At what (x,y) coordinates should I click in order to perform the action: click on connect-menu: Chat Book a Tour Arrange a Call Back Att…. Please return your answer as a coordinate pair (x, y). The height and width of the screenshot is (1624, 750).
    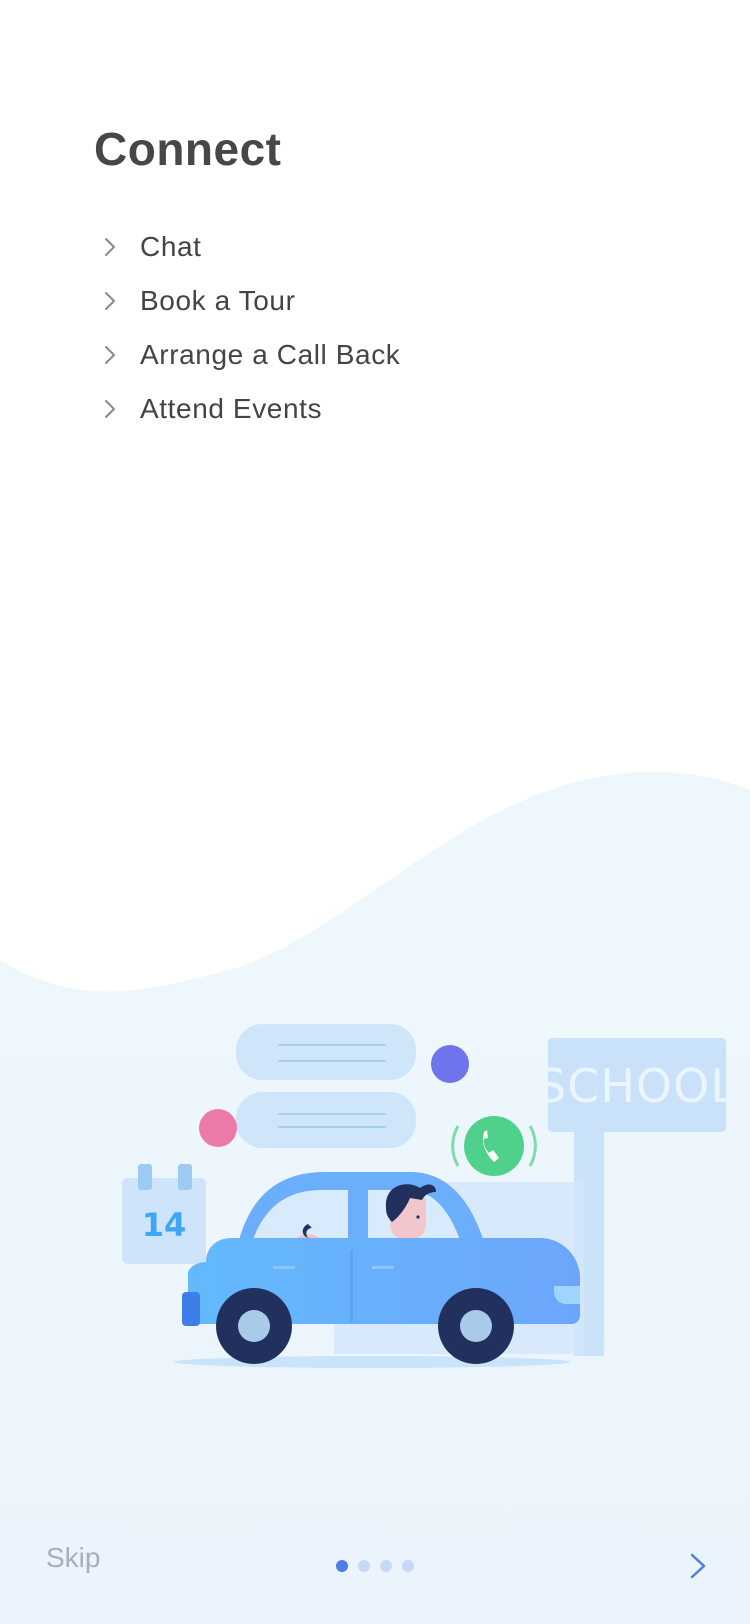
    Looking at the image, I should click on (250, 328).